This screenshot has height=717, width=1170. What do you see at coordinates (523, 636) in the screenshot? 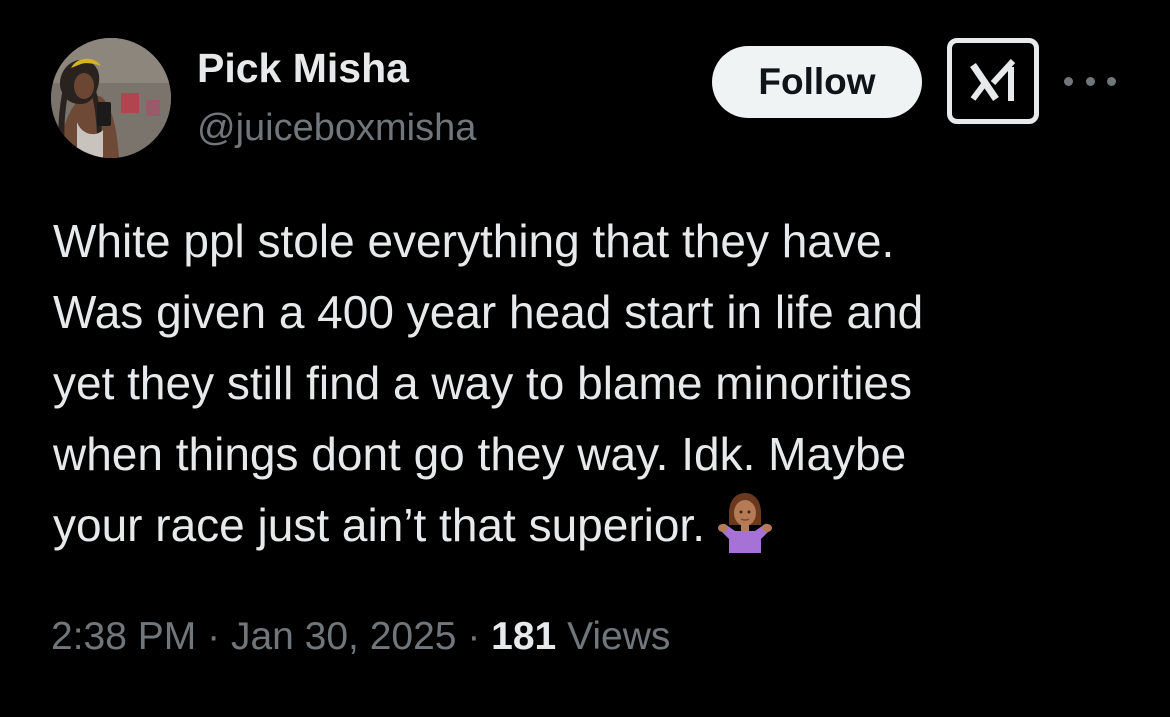
I see `views-count: 181` at bounding box center [523, 636].